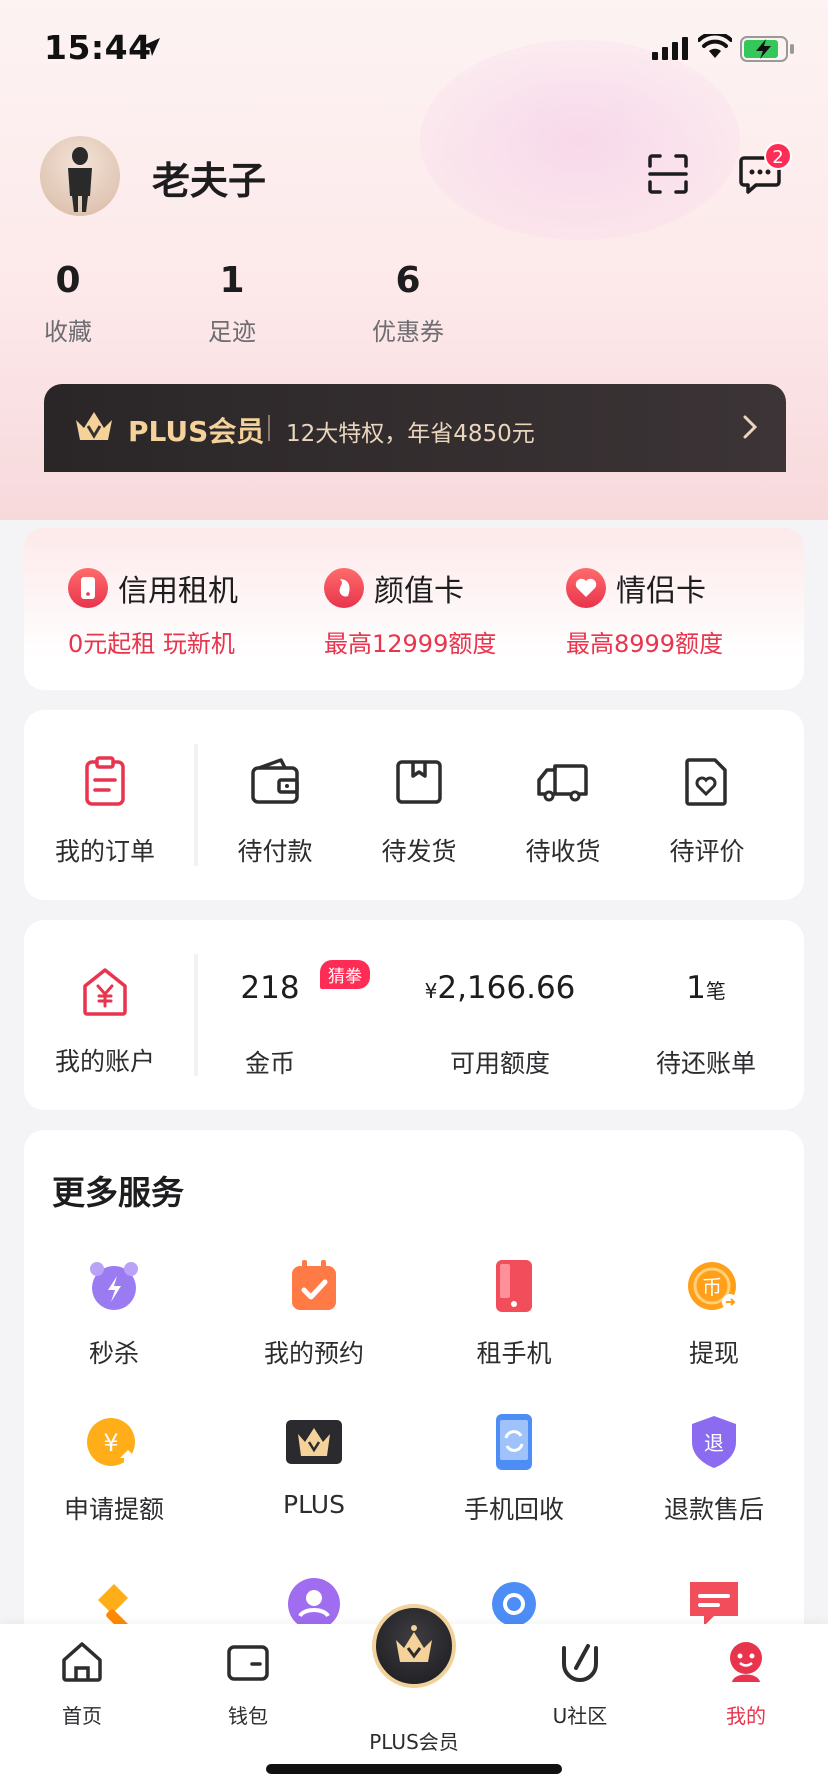 This screenshot has height=1792, width=828. Describe the element at coordinates (151, 47) in the screenshot. I see `location-arrow-icon` at that location.